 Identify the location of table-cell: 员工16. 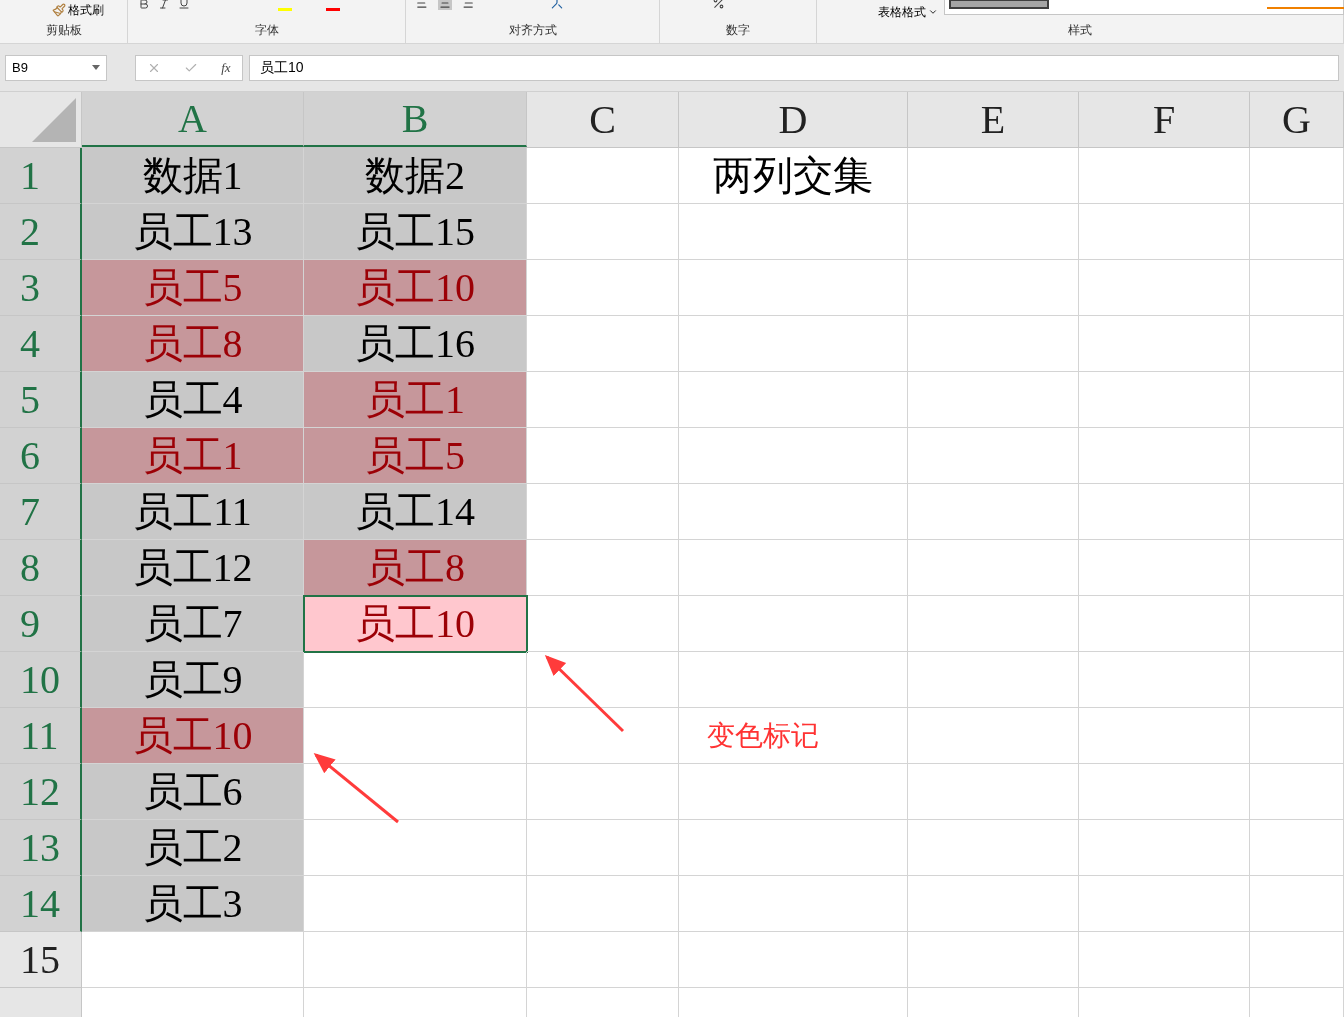
(415, 344).